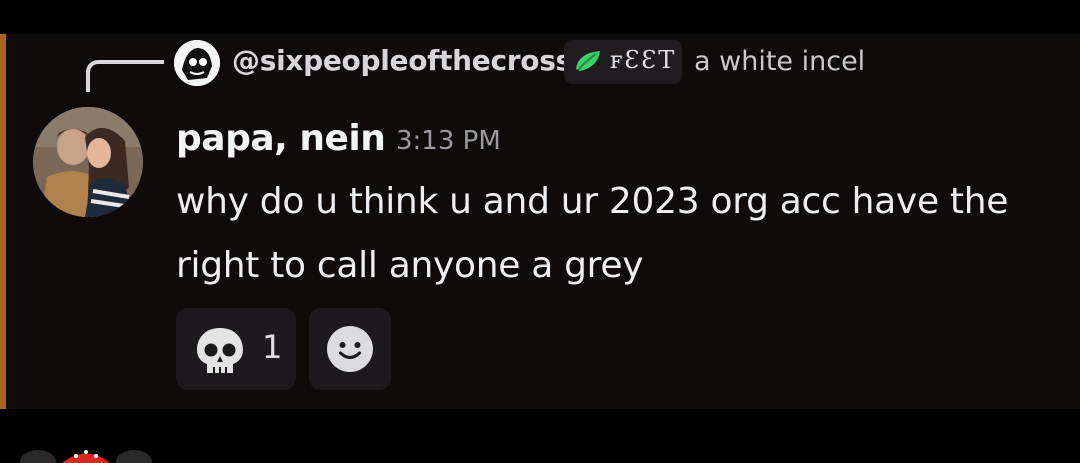  Describe the element at coordinates (220, 351) in the screenshot. I see `skull-icon` at that location.